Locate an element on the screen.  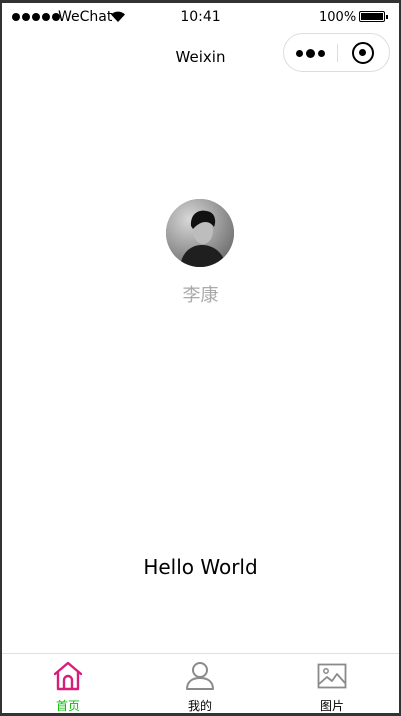
tab-images-label: 图片 is located at coordinates (331, 706).